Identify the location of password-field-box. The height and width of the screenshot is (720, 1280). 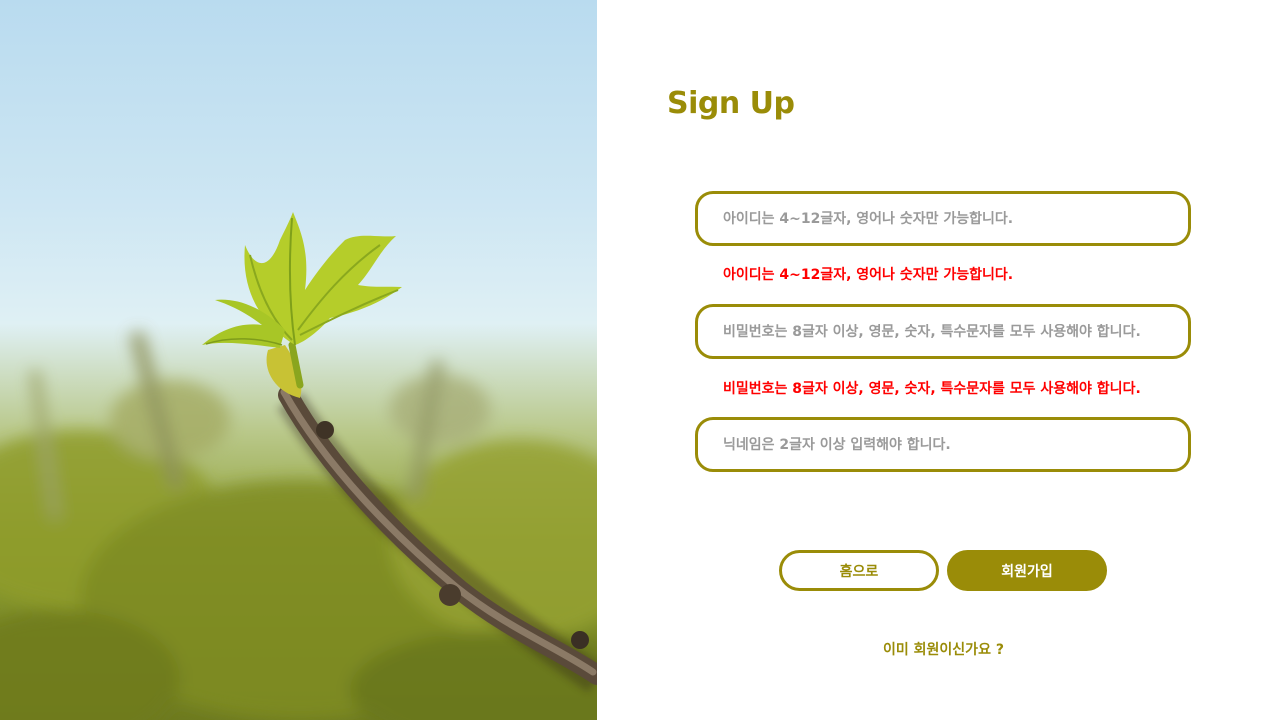
(943, 331).